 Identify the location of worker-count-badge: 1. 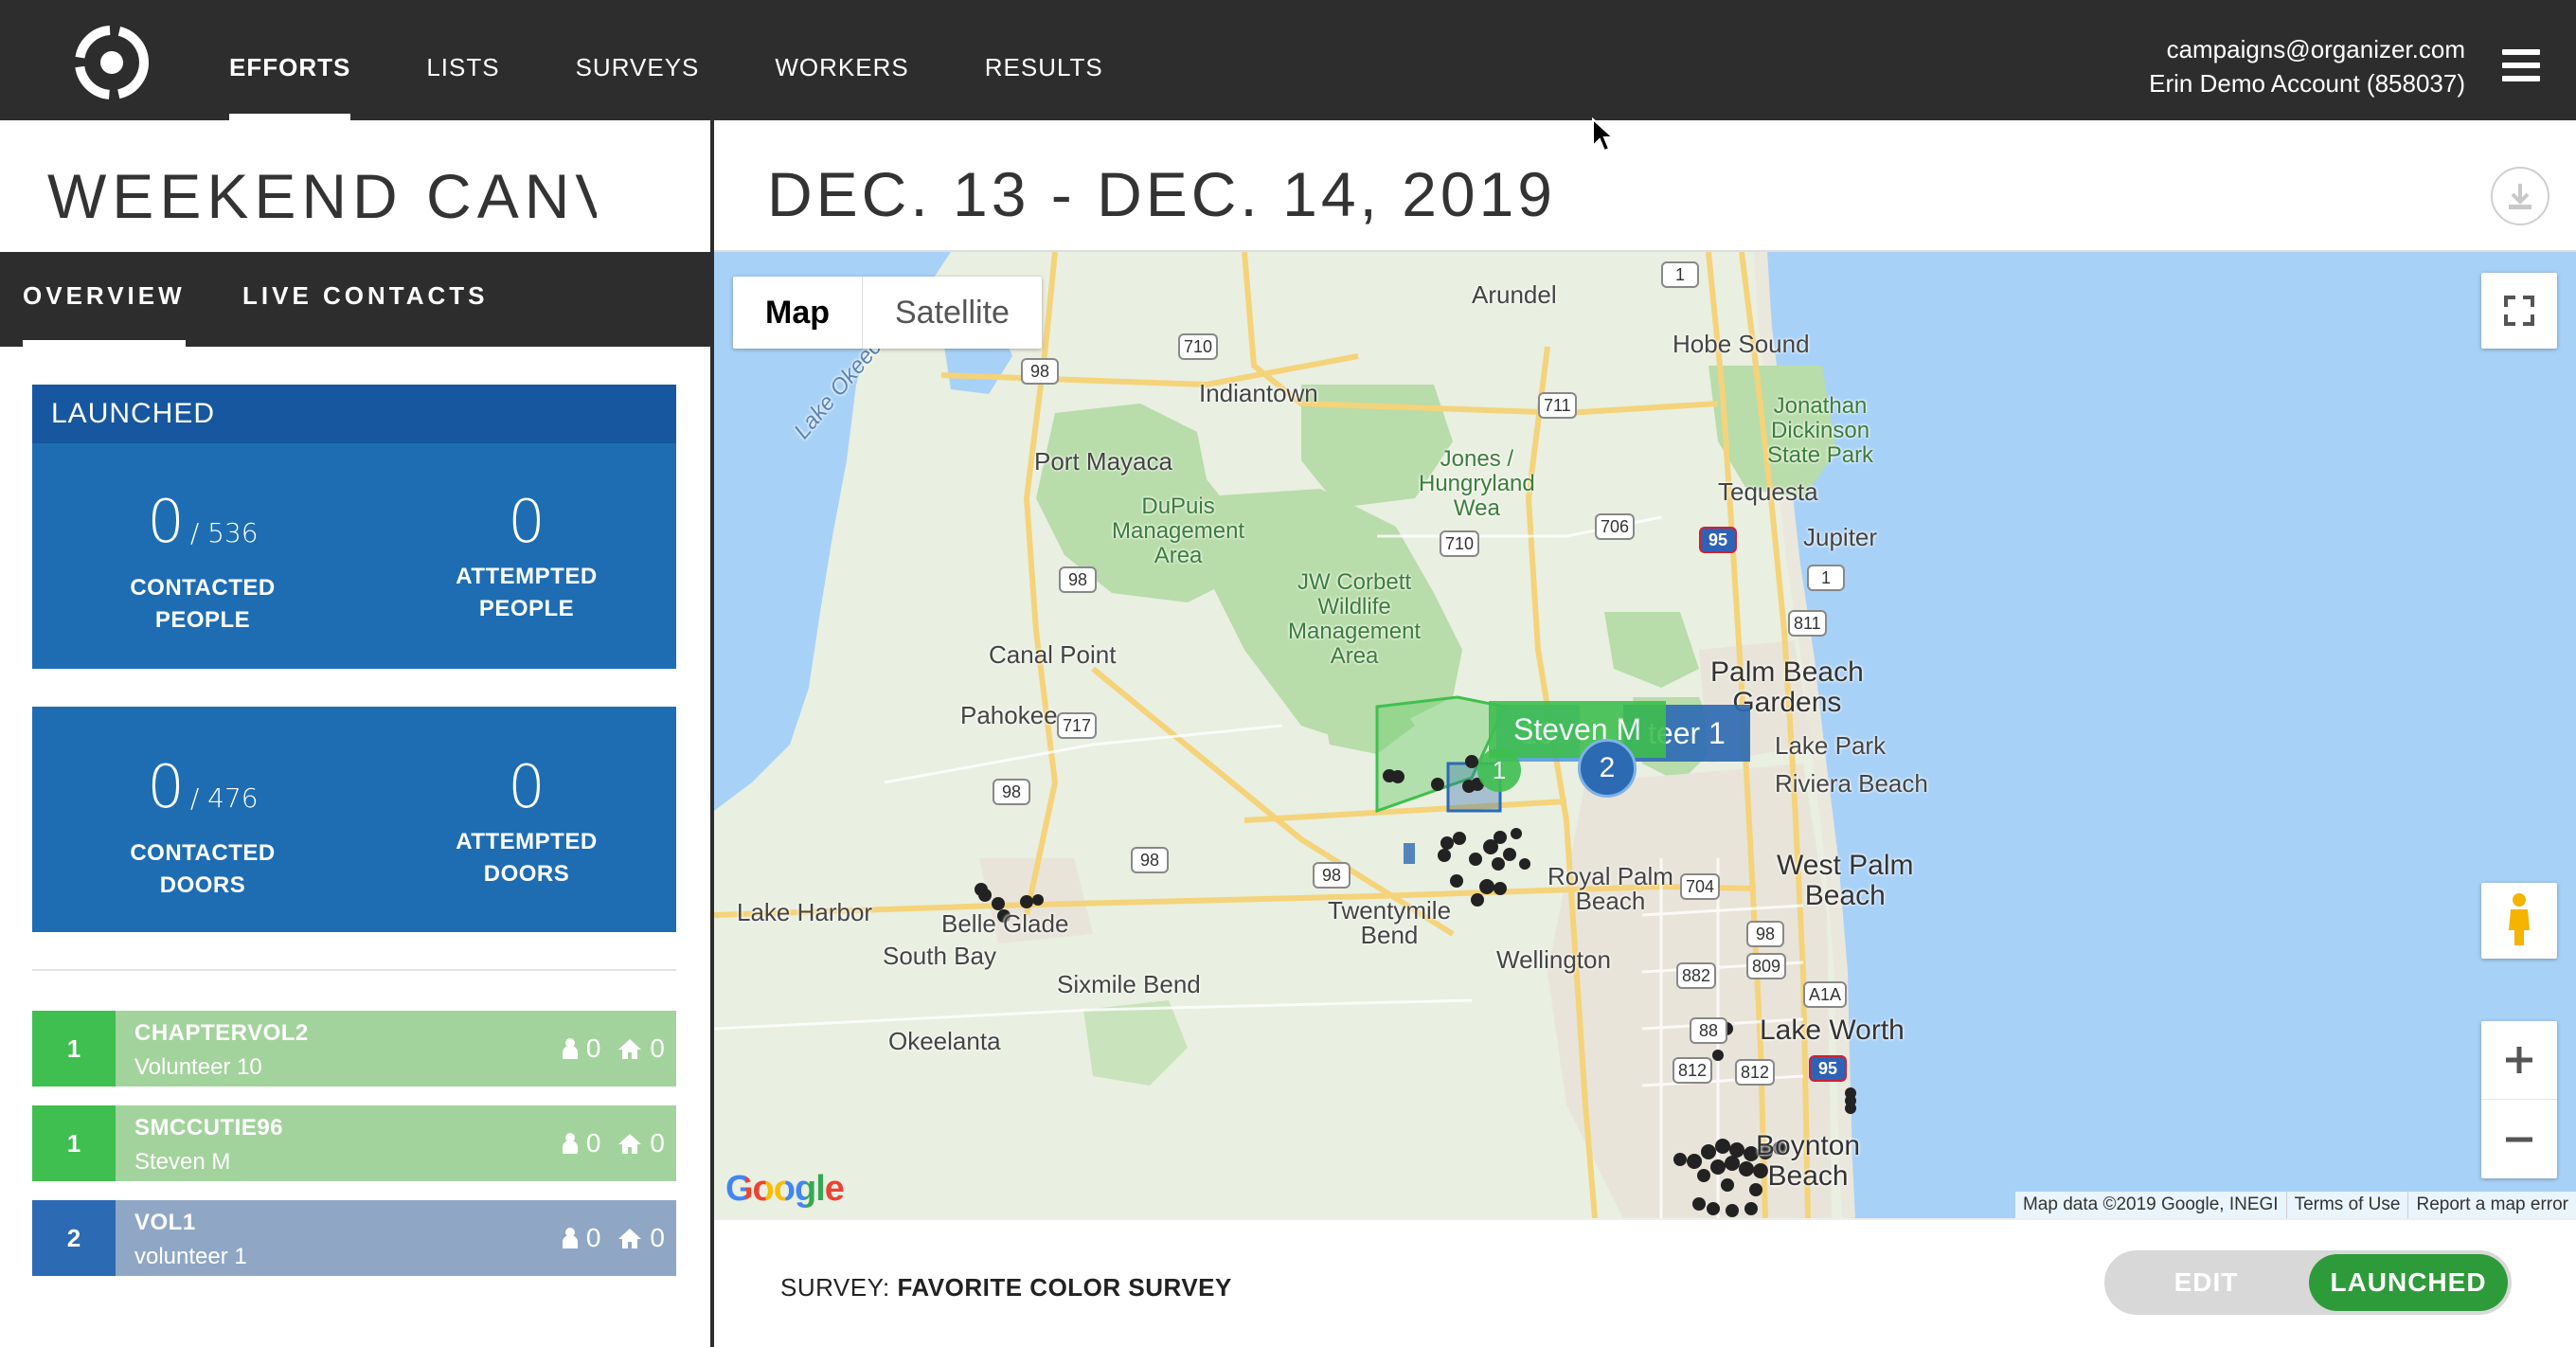
(74, 1143).